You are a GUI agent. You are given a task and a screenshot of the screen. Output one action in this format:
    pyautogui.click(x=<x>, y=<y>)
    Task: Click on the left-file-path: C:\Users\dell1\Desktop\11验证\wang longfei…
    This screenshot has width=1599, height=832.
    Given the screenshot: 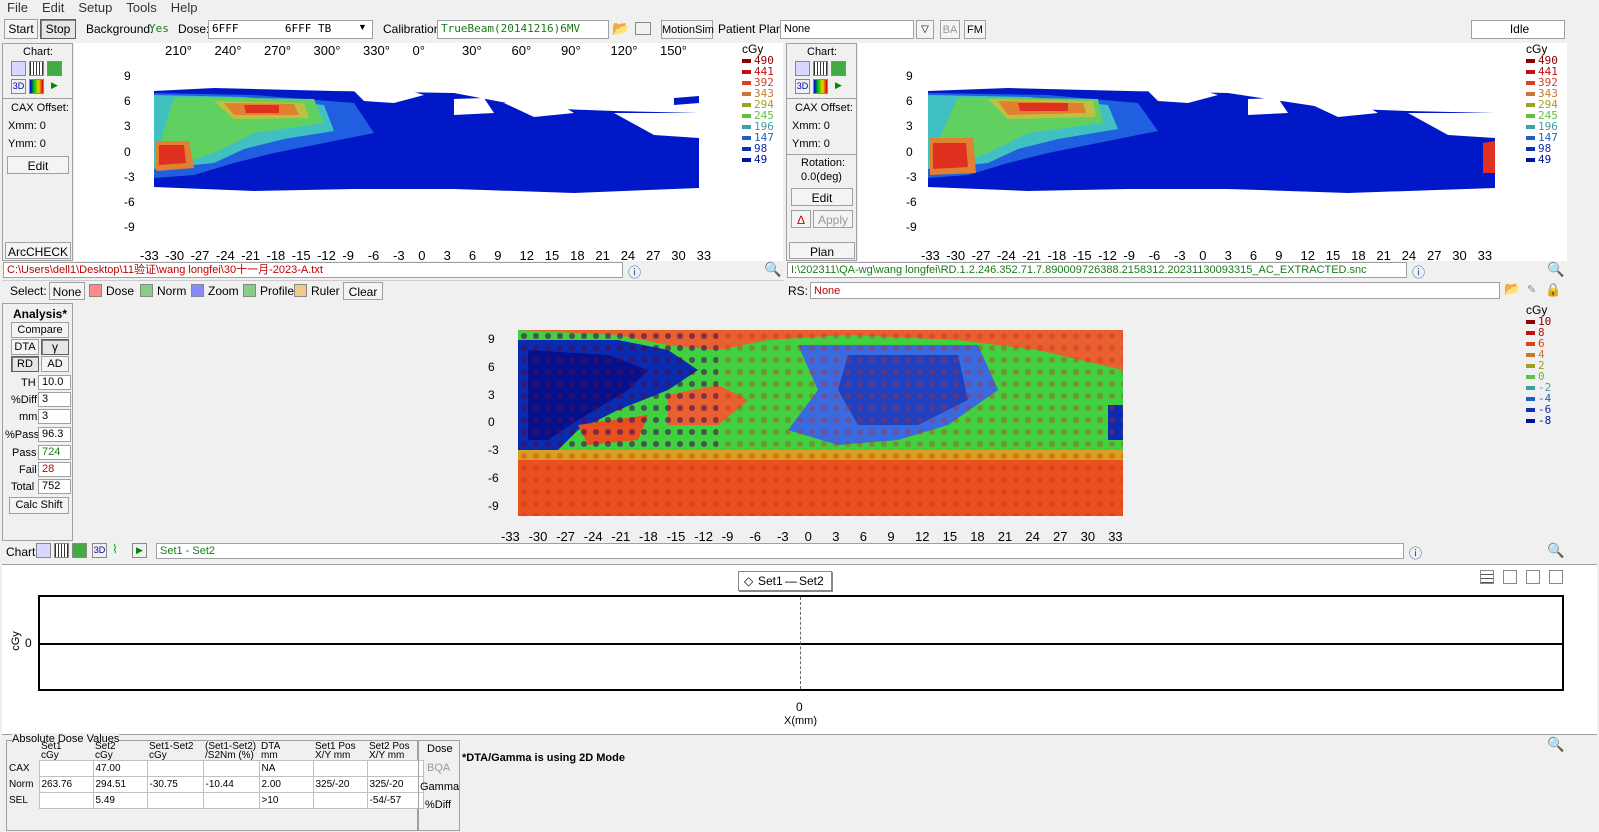 What is the action you would take?
    pyautogui.click(x=313, y=270)
    